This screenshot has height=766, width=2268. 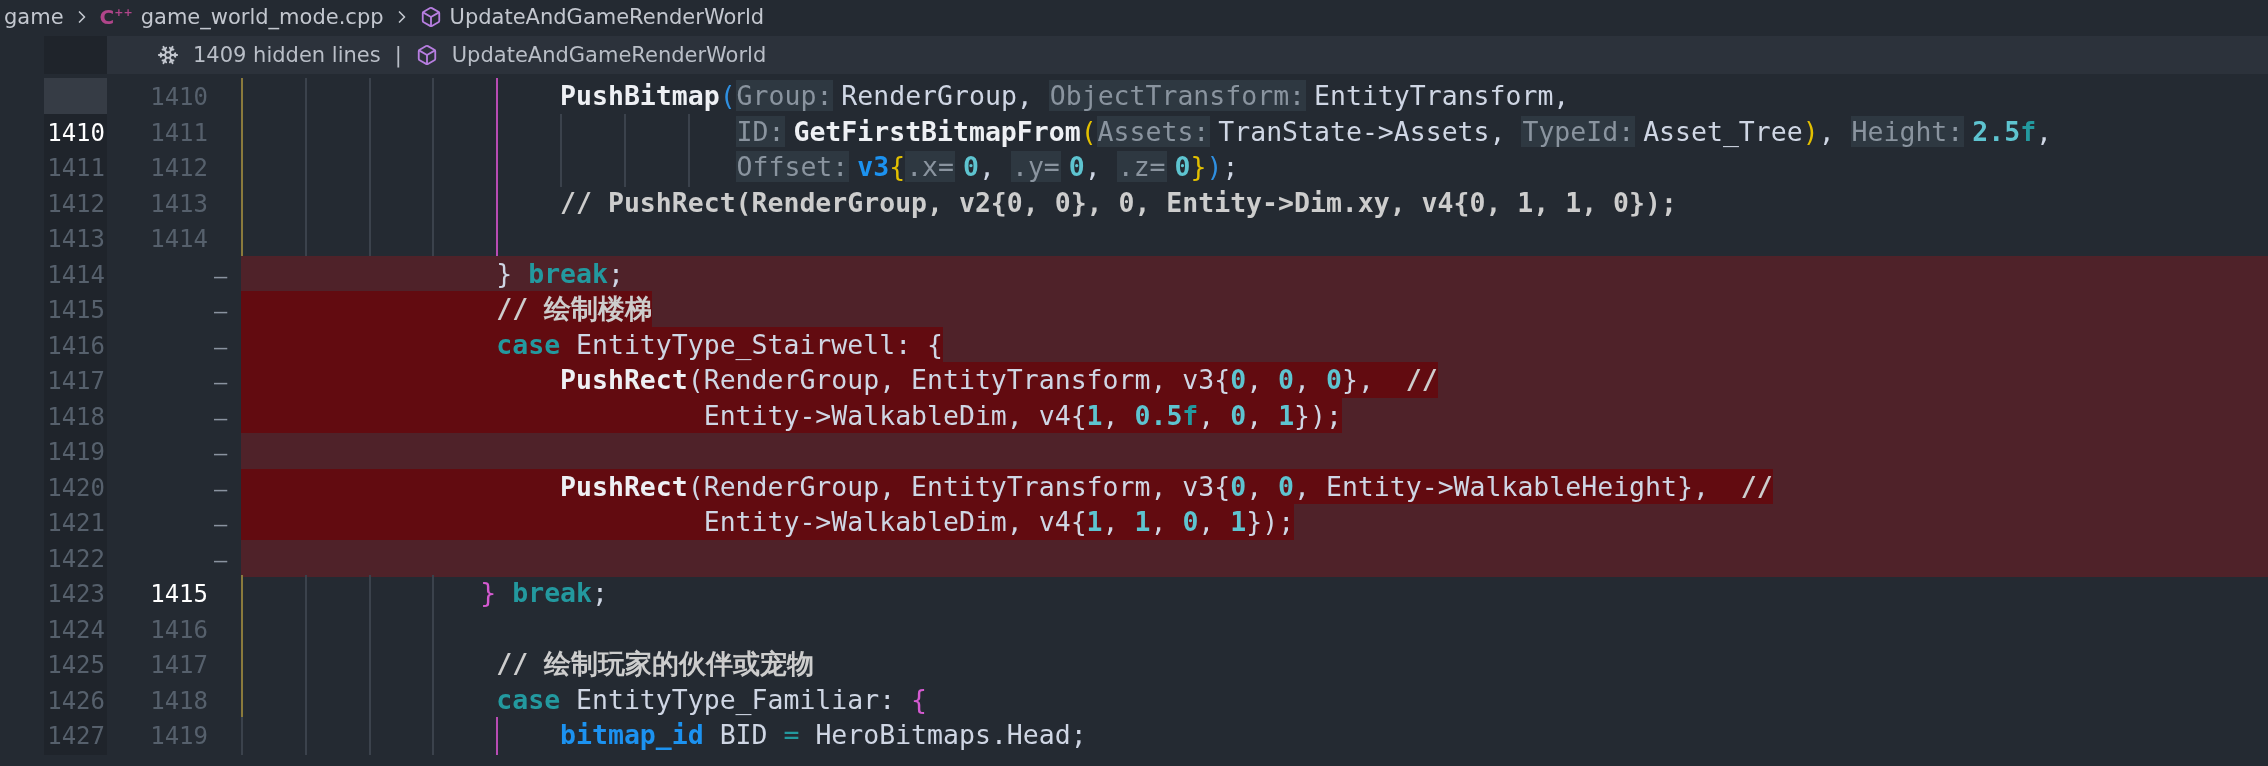 I want to click on code-line: ID: GetFirstBitmapFrom(Assets: TranState->Assets, TypeId: Asset_Tree), Height: 2.5f,, so click(x=1394, y=131).